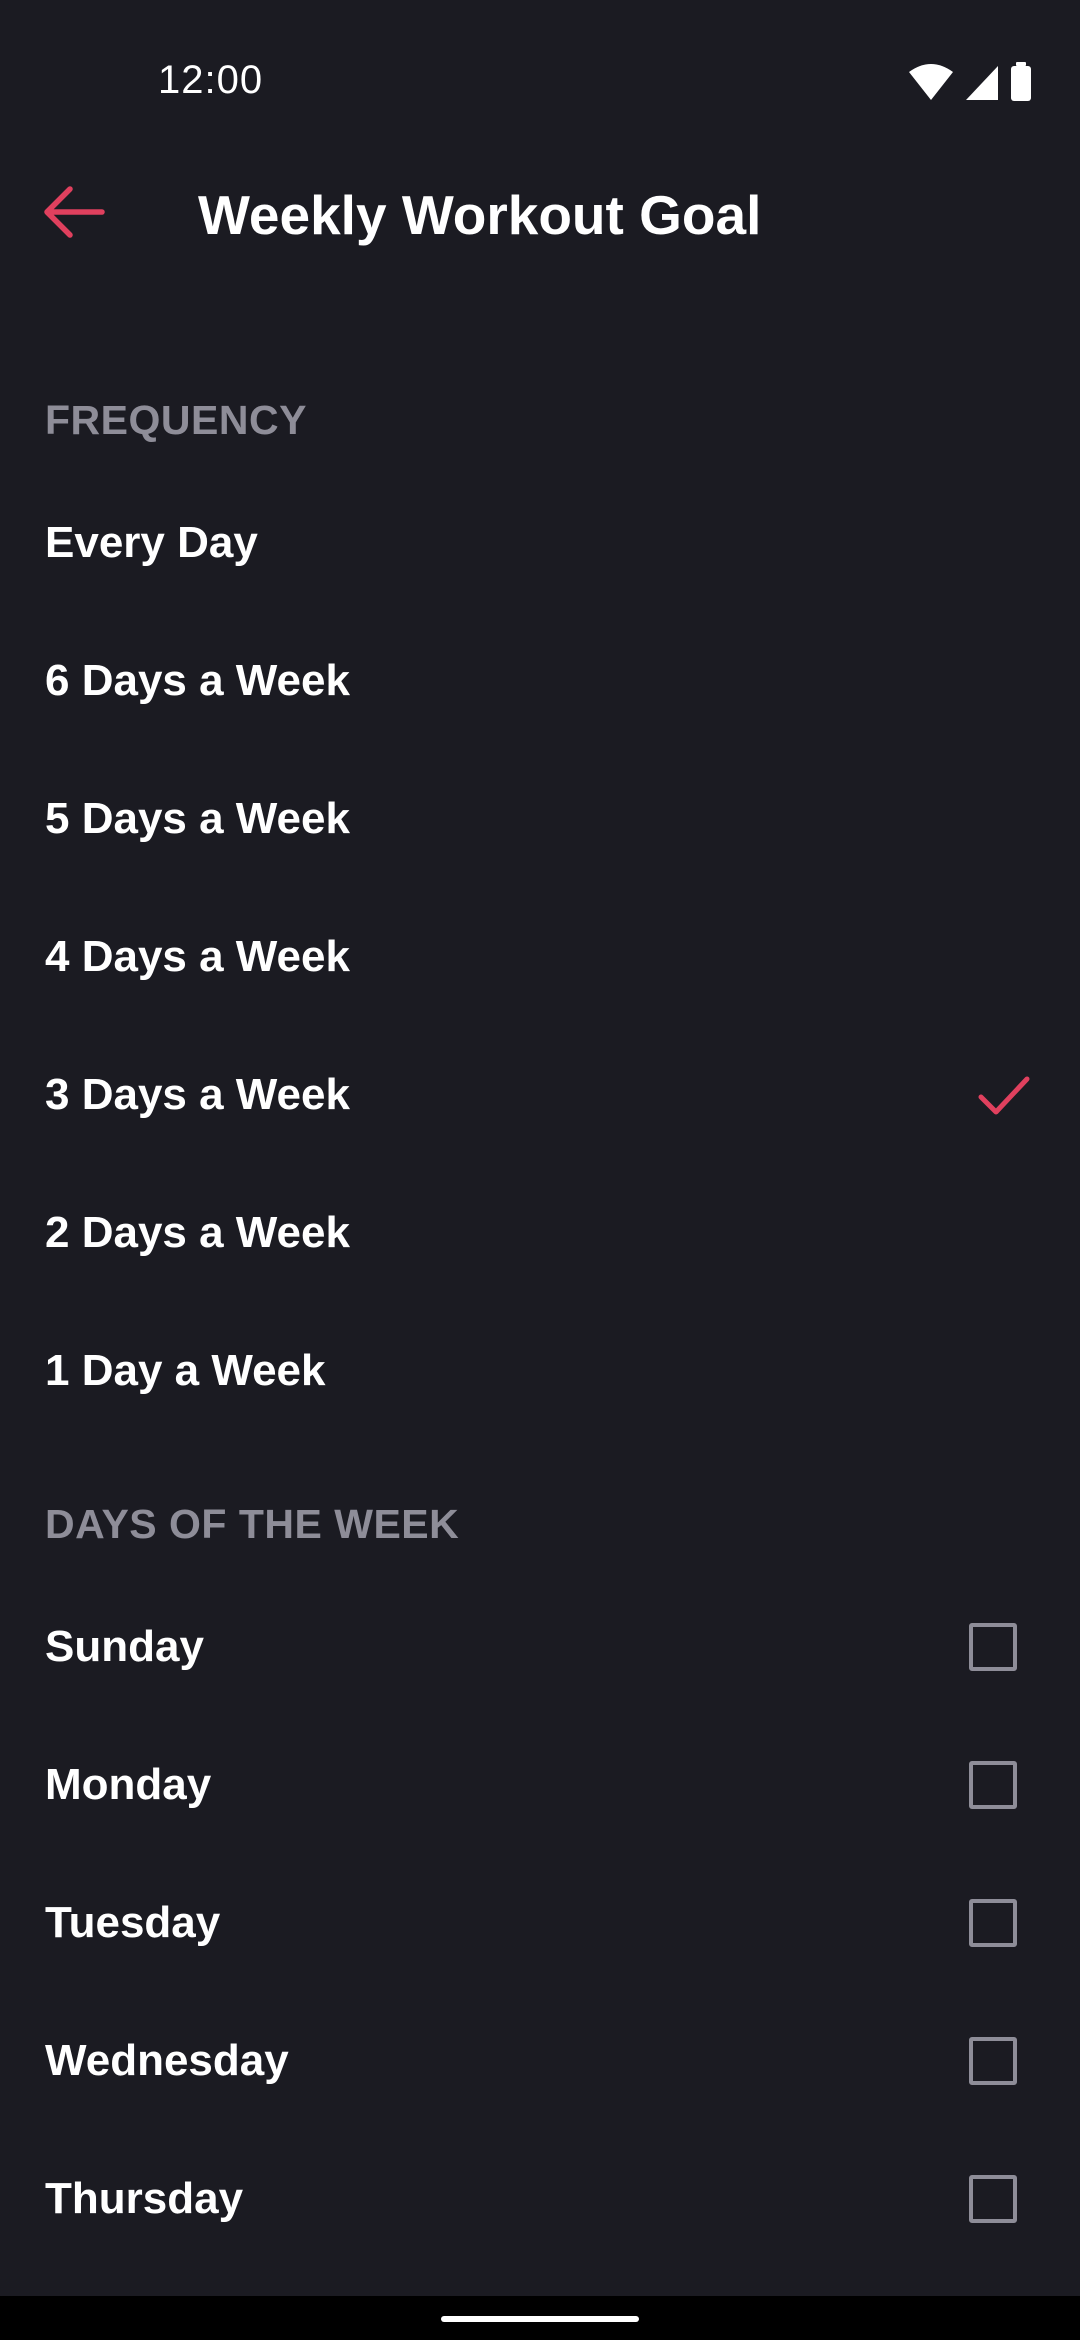 The image size is (1080, 2340). Describe the element at coordinates (540, 819) in the screenshot. I see `frequency-option-5-days: 5 Days a Week` at that location.